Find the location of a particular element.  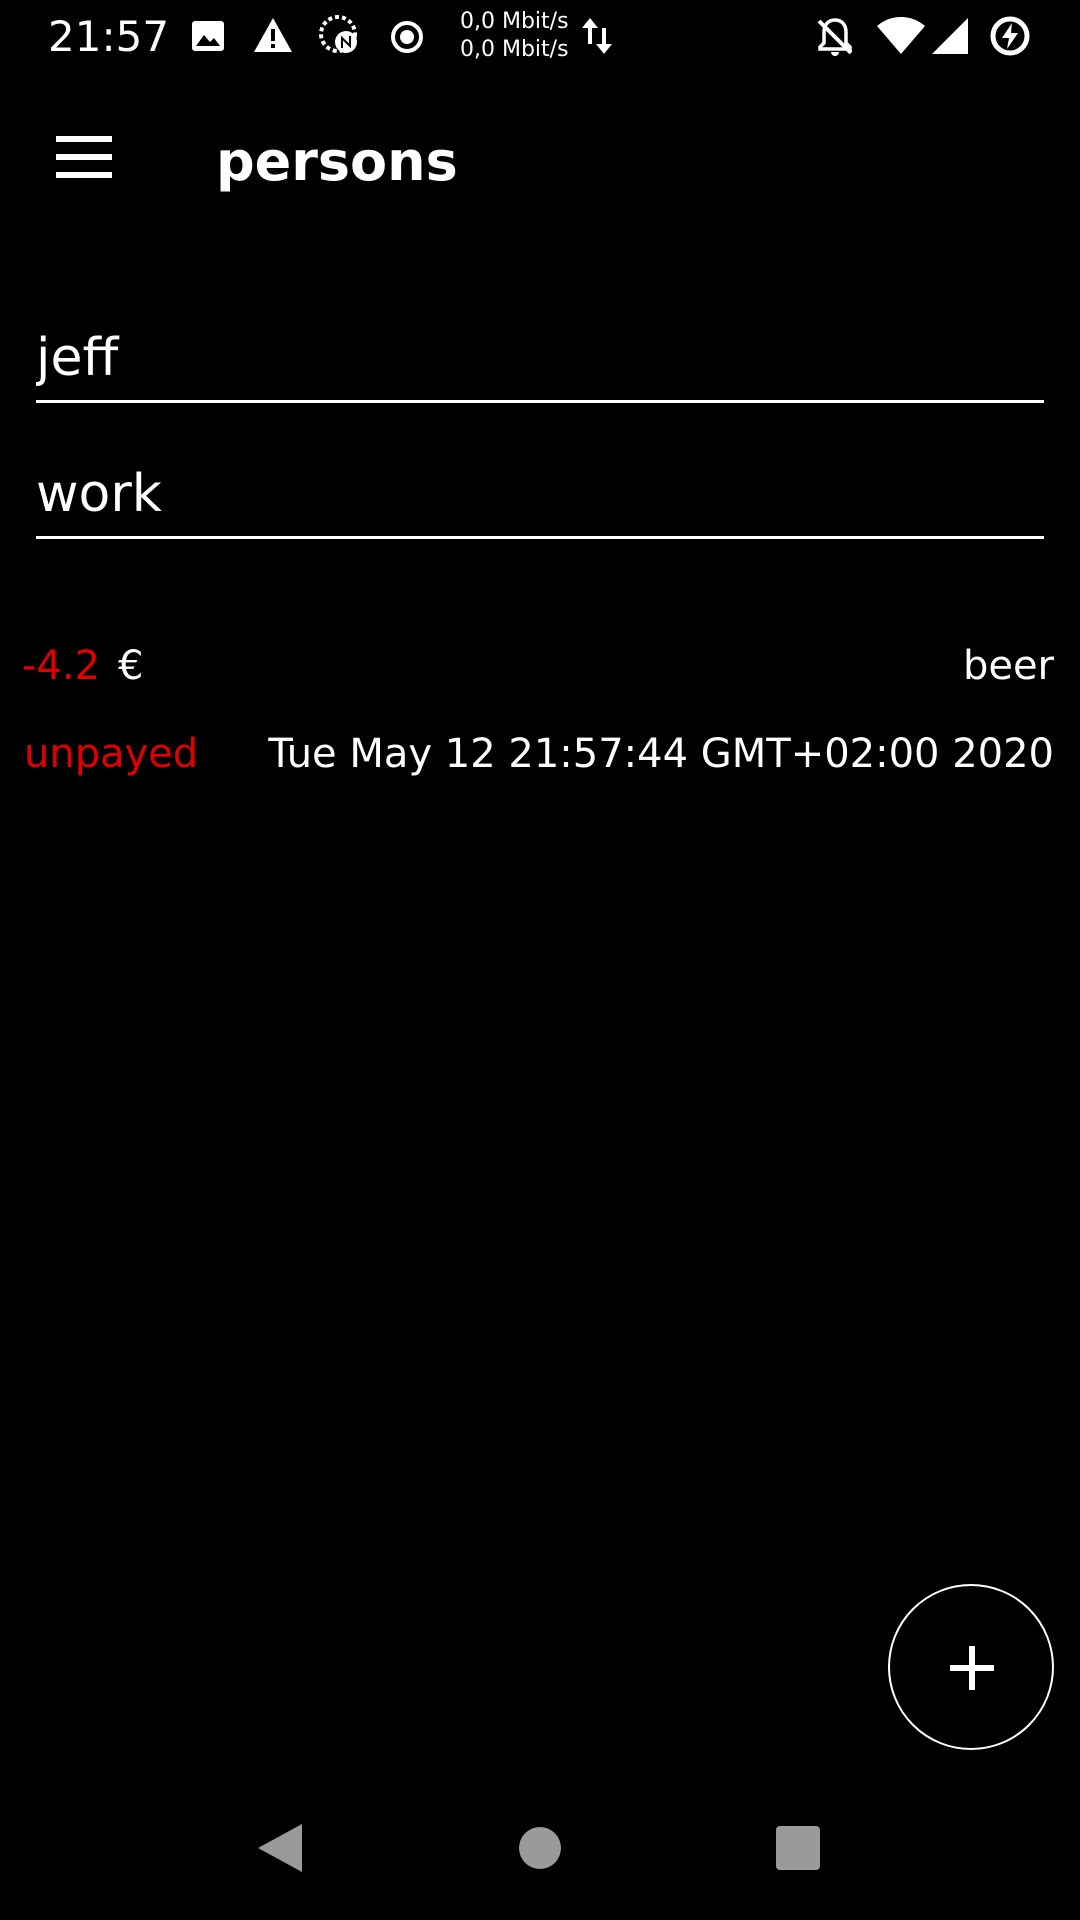

name-field is located at coordinates (540, 356).